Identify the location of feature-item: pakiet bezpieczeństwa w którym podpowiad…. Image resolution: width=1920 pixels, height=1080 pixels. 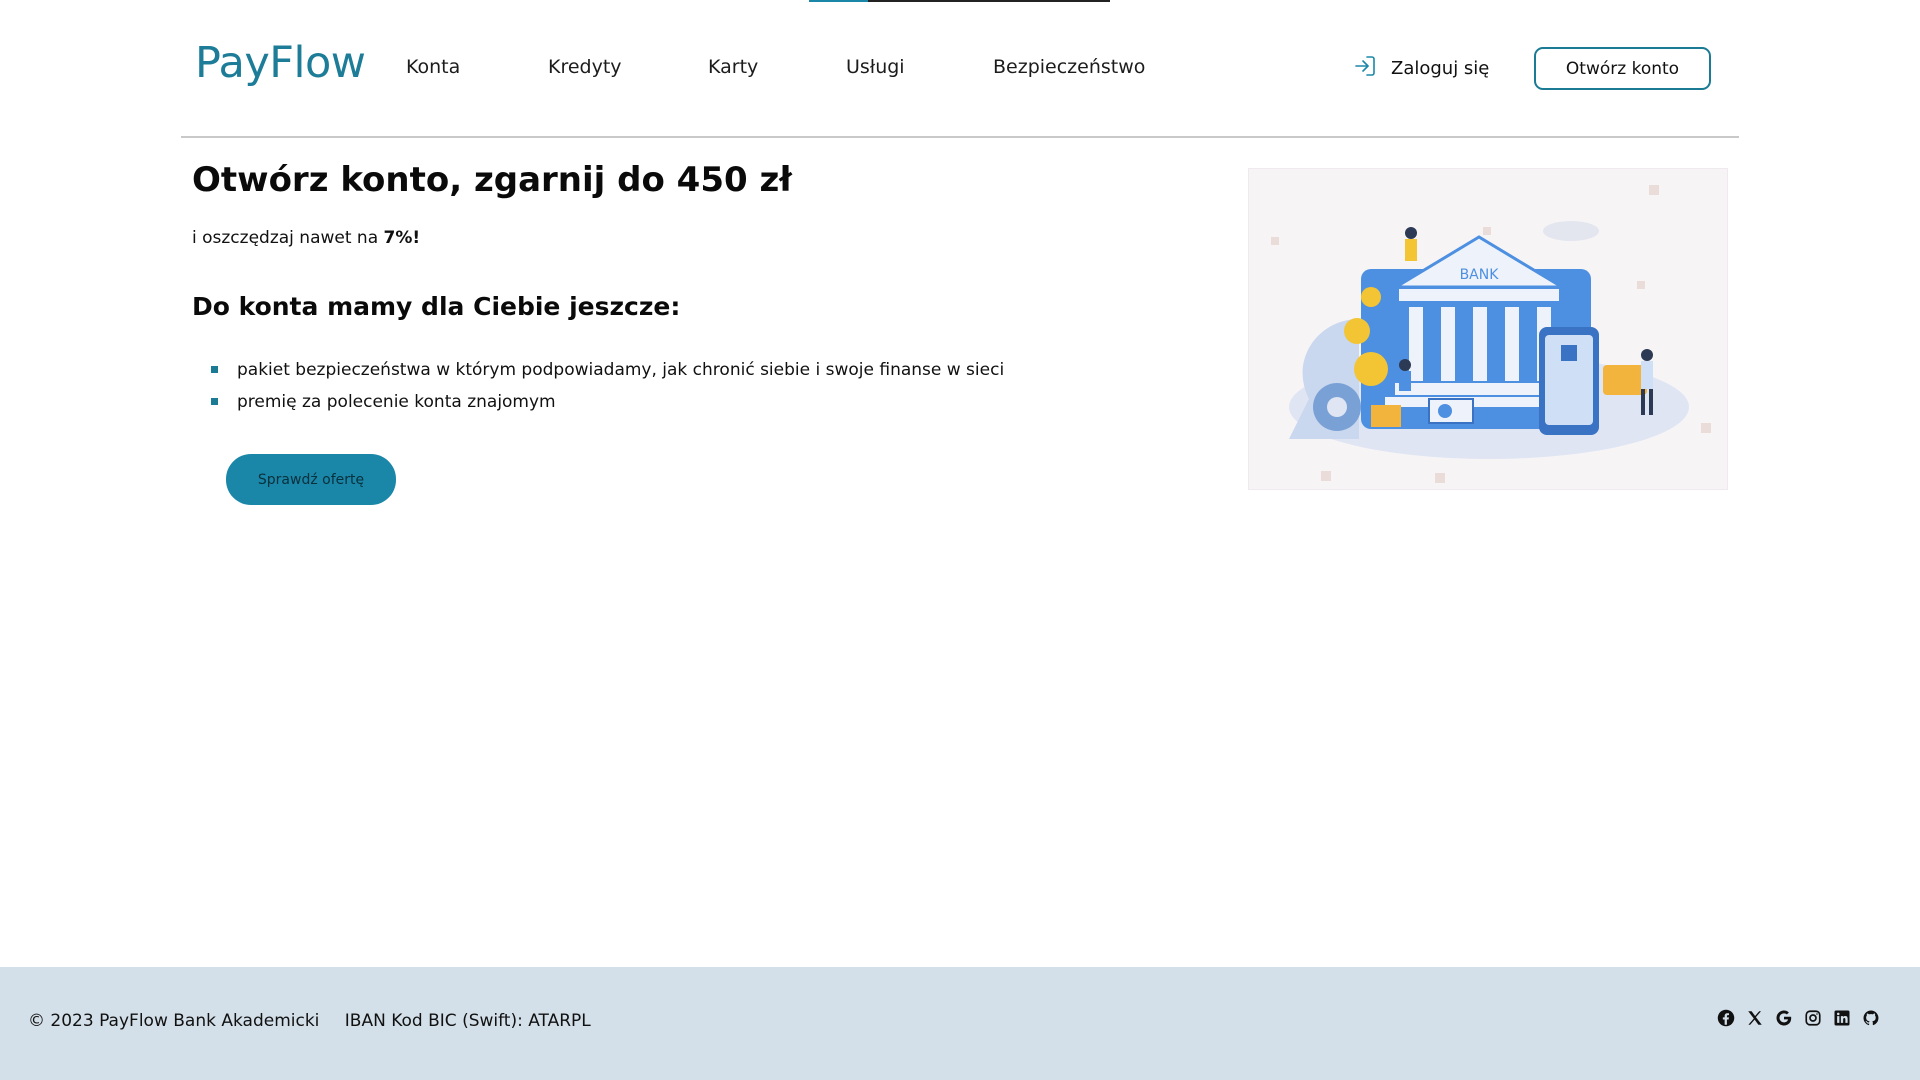
(606, 370).